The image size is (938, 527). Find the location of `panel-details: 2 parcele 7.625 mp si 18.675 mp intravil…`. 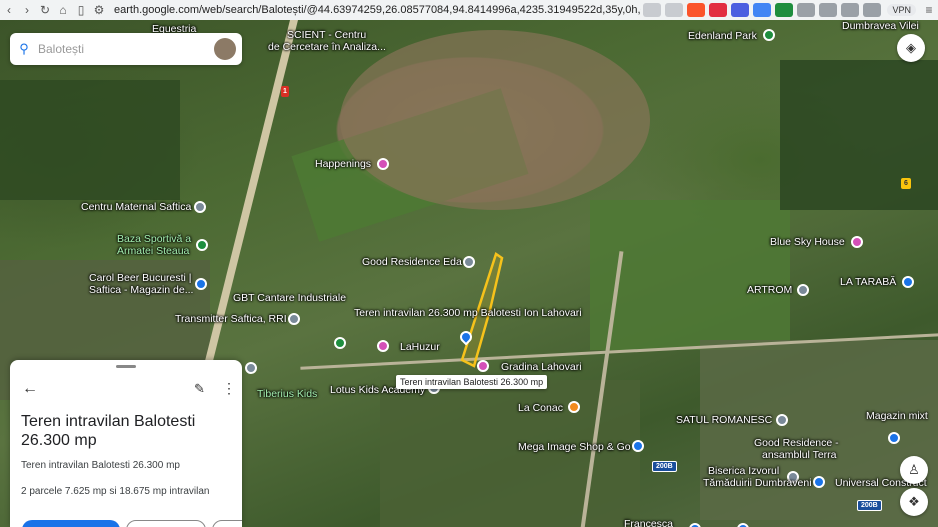

panel-details: 2 parcele 7.625 mp si 18.675 mp intravil… is located at coordinates (115, 491).